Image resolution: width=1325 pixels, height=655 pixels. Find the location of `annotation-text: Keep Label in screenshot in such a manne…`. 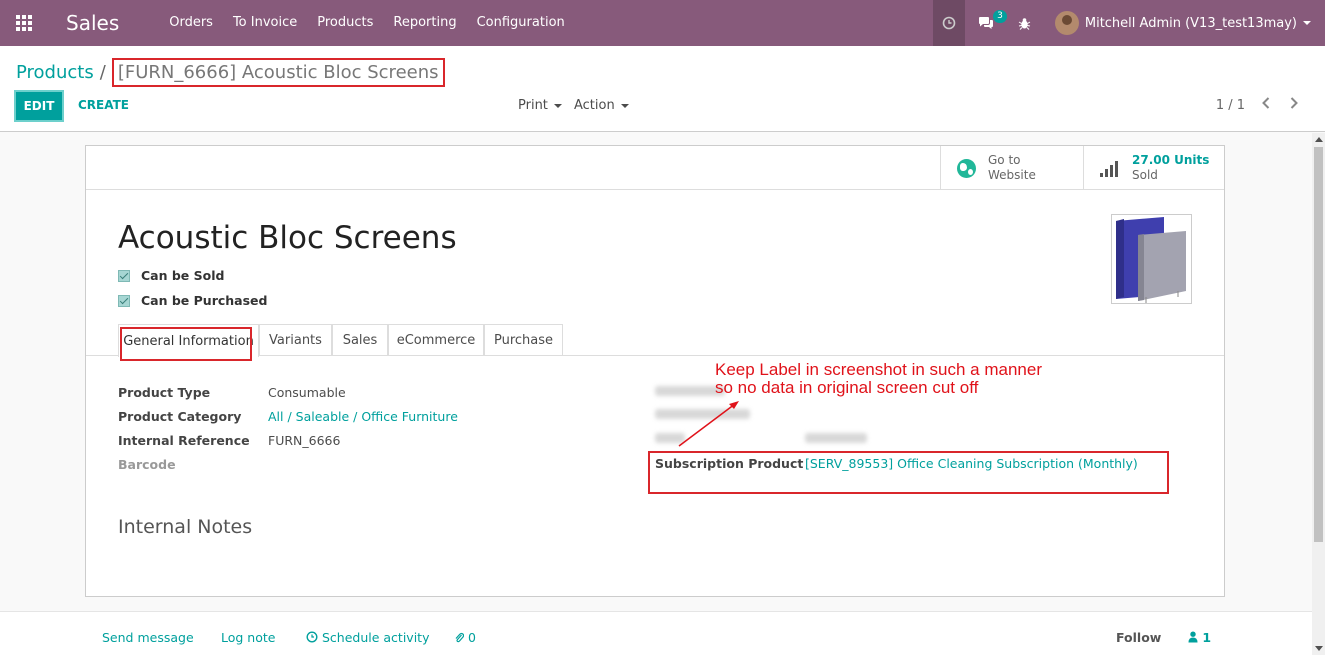

annotation-text: Keep Label in screenshot in such a manne… is located at coordinates (878, 379).